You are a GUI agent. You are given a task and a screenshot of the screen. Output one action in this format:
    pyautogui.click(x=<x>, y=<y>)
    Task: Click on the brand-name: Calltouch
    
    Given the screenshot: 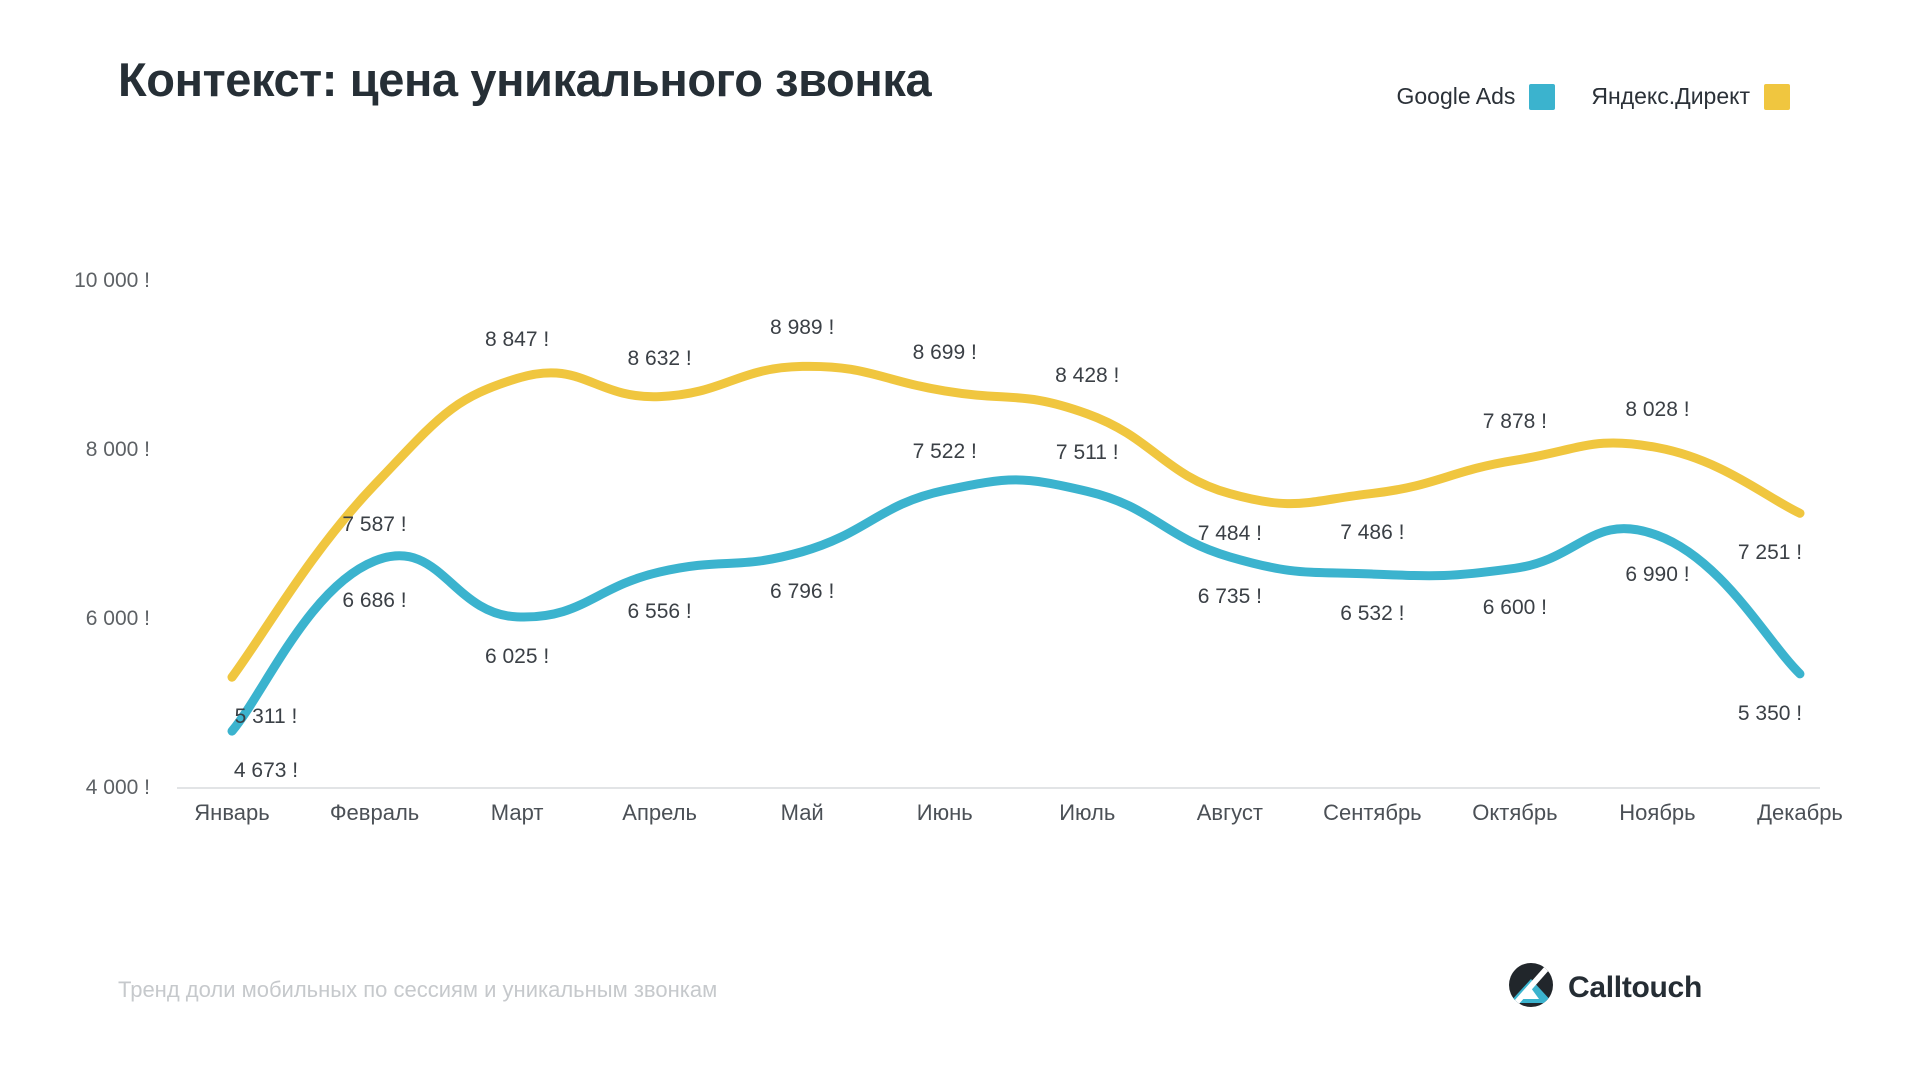 What is the action you would take?
    pyautogui.click(x=1635, y=987)
    